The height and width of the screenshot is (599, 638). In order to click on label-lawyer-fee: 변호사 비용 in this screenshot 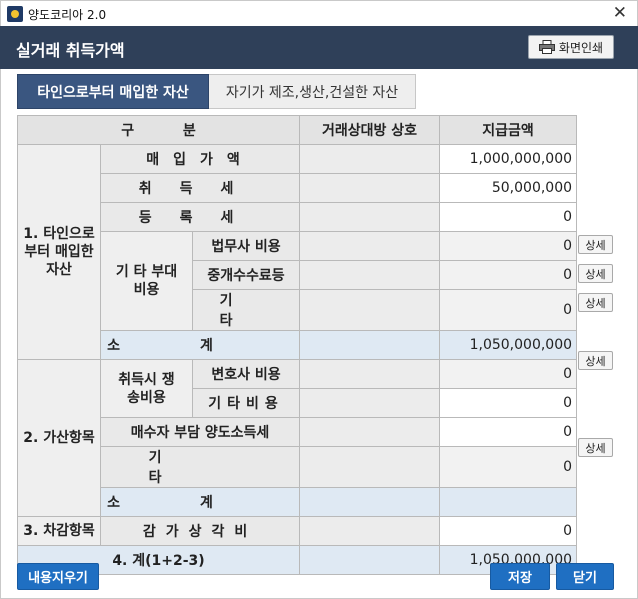, I will do `click(246, 374)`.